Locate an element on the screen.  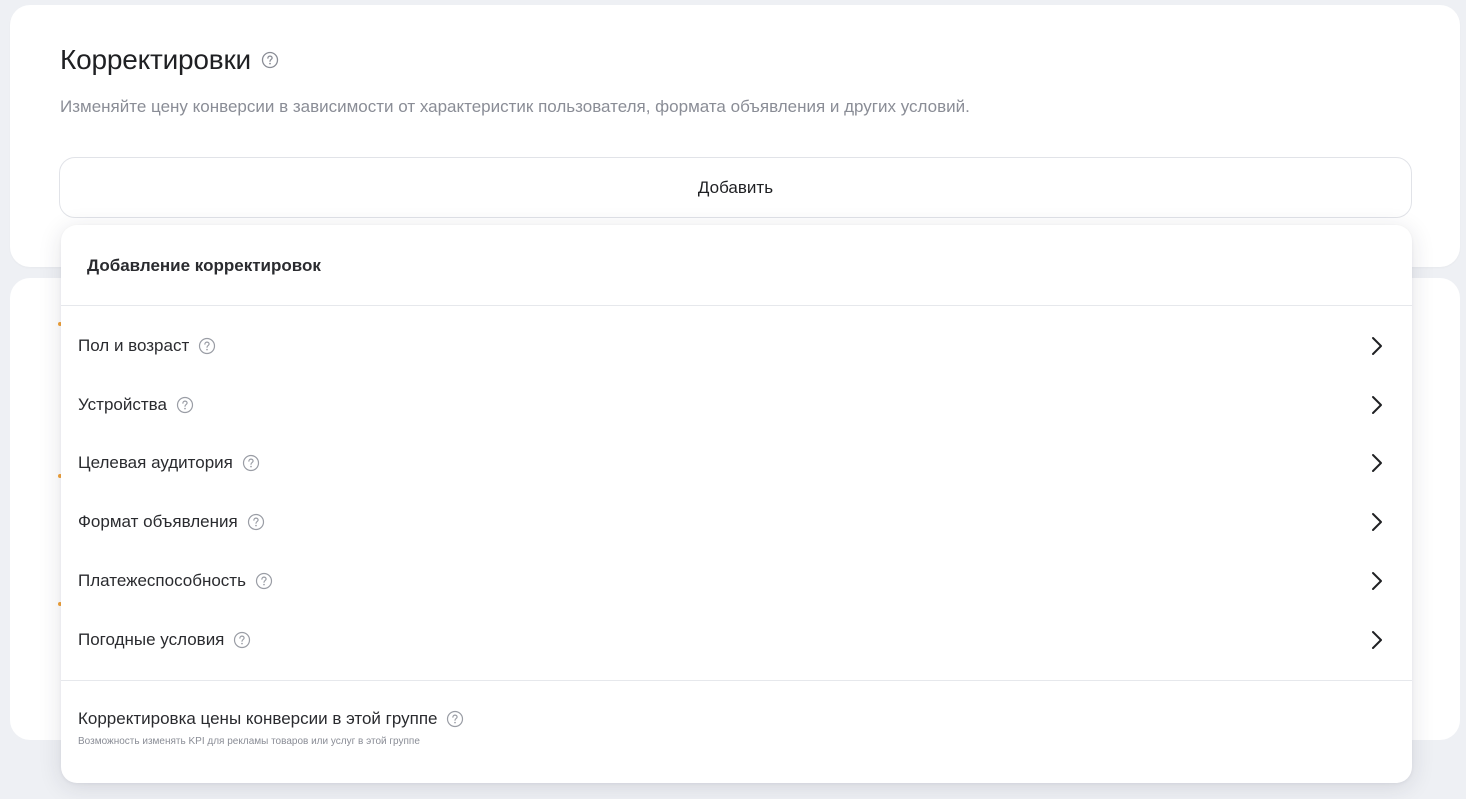
menu-item-devices: Устройства is located at coordinates (736, 405).